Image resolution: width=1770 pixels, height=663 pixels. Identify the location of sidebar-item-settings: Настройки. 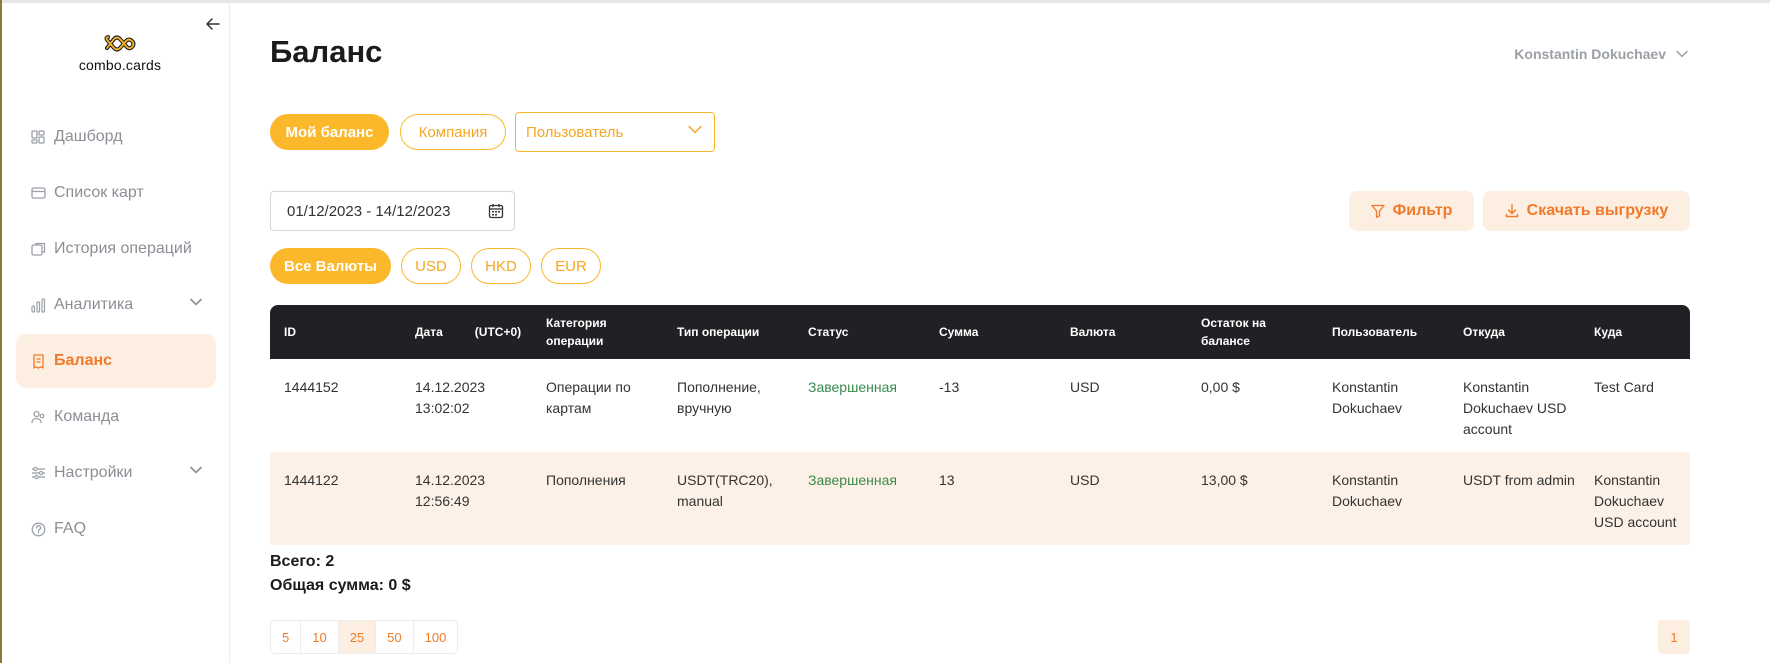
(116, 473).